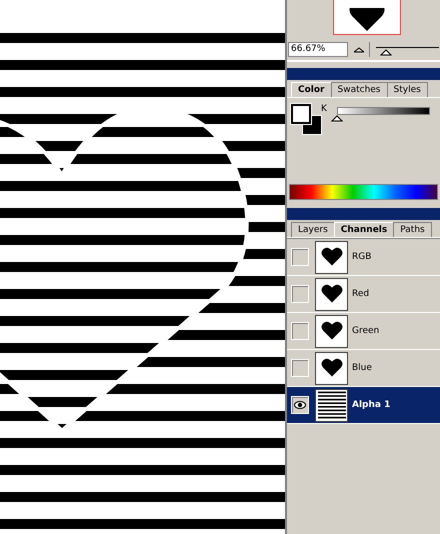 This screenshot has width=440, height=534. I want to click on channel-row: Alpha 1, so click(363, 405).